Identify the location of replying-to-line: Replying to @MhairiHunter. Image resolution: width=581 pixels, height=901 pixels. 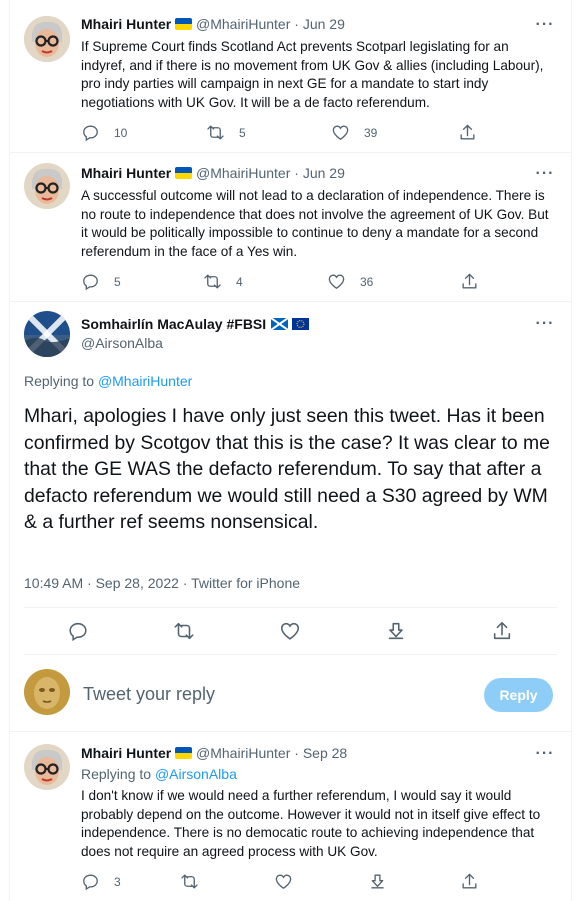
(108, 381).